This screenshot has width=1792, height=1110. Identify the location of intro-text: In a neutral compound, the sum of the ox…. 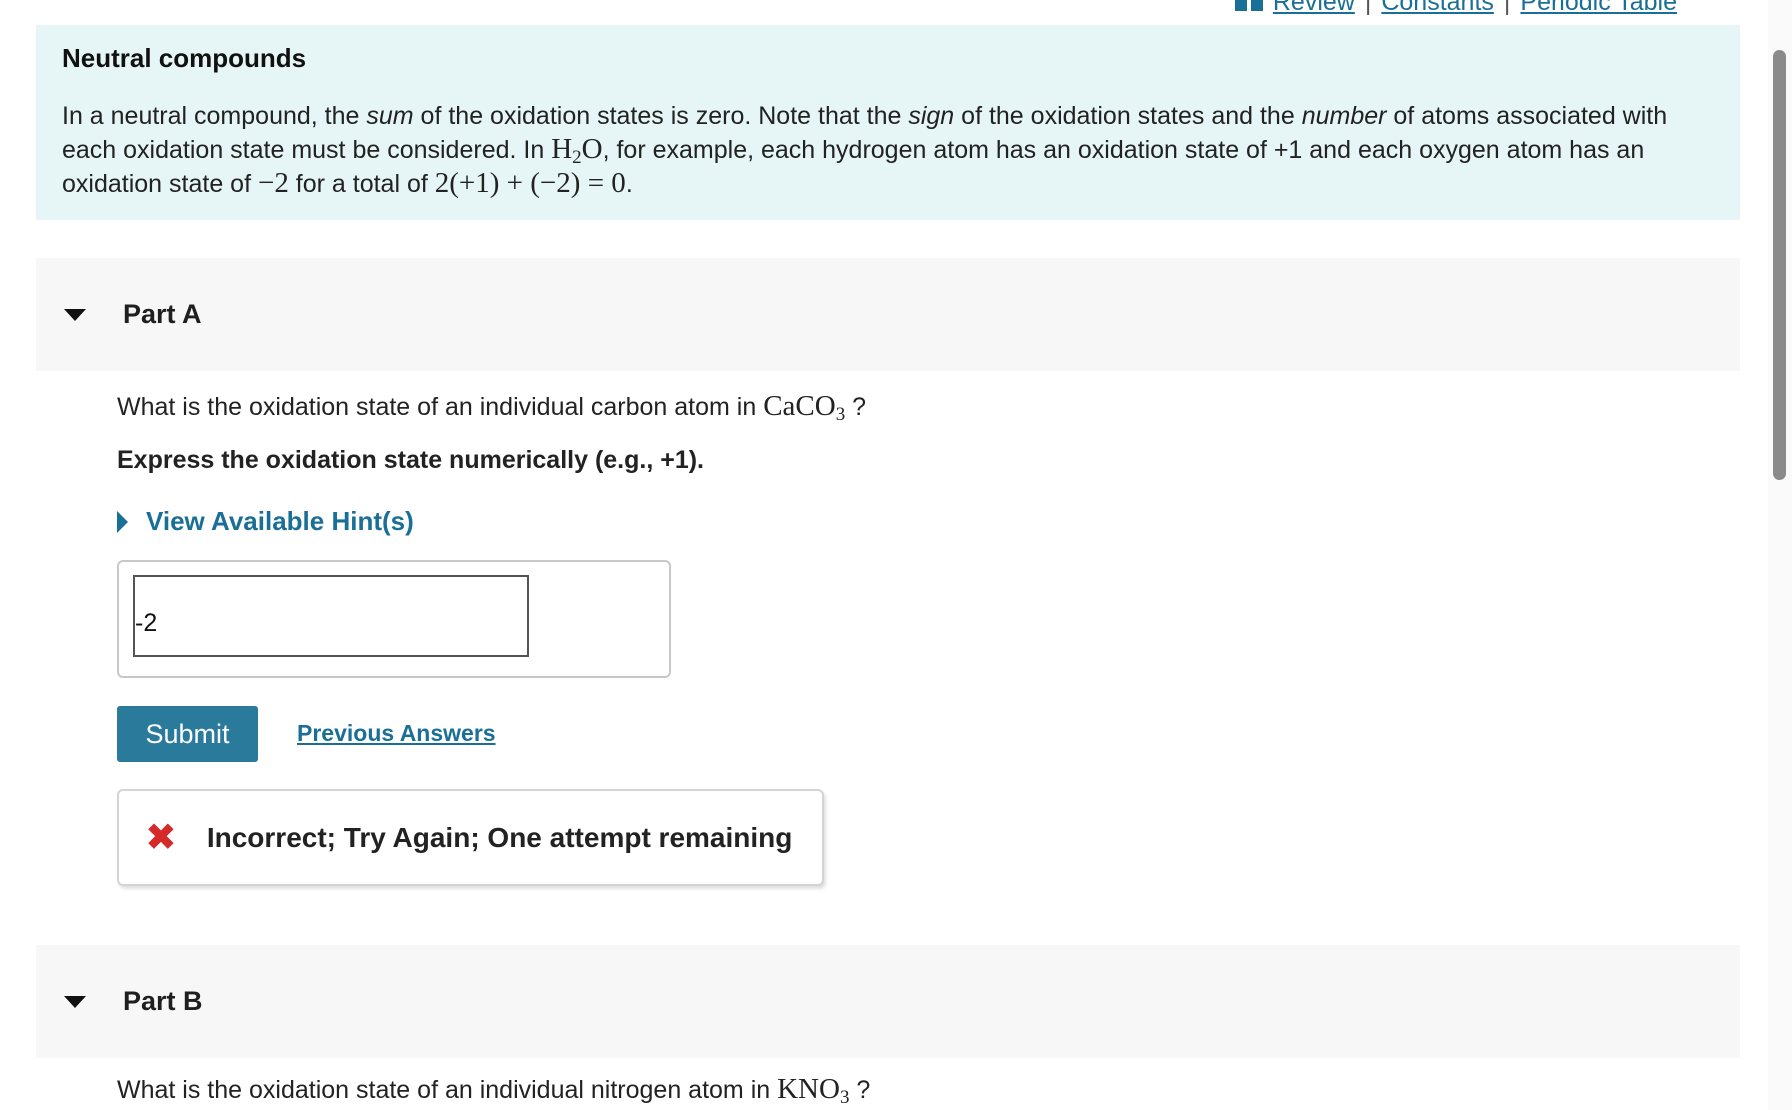
(888, 150).